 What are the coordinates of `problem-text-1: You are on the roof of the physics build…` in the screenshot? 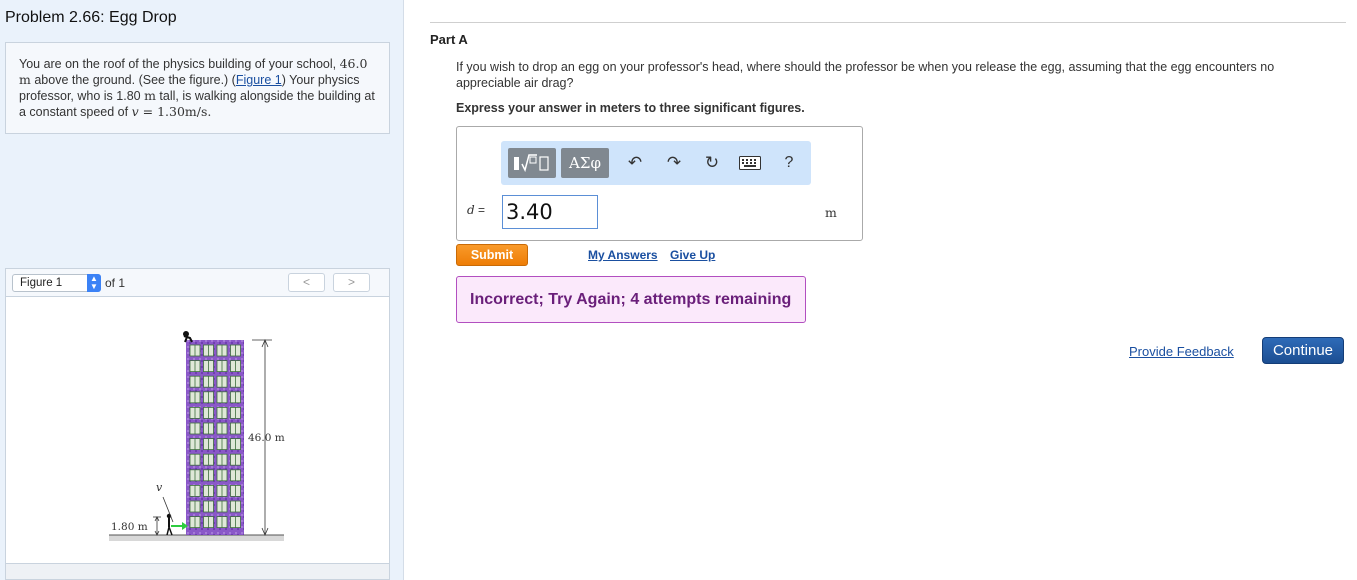 It's located at (179, 64).